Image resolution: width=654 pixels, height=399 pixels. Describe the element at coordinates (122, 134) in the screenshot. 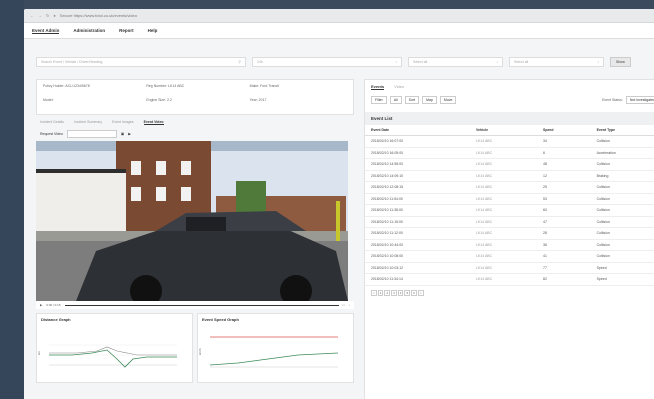

I see `camera-icon: ▣` at that location.